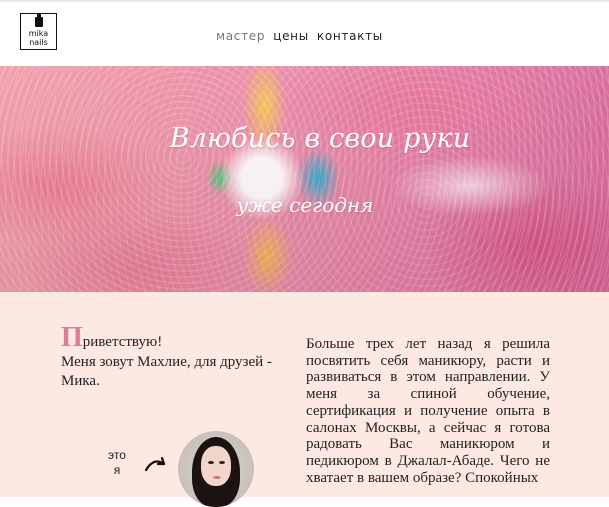  Describe the element at coordinates (117, 455) in the screenshot. I see `eto-line1: это` at that location.